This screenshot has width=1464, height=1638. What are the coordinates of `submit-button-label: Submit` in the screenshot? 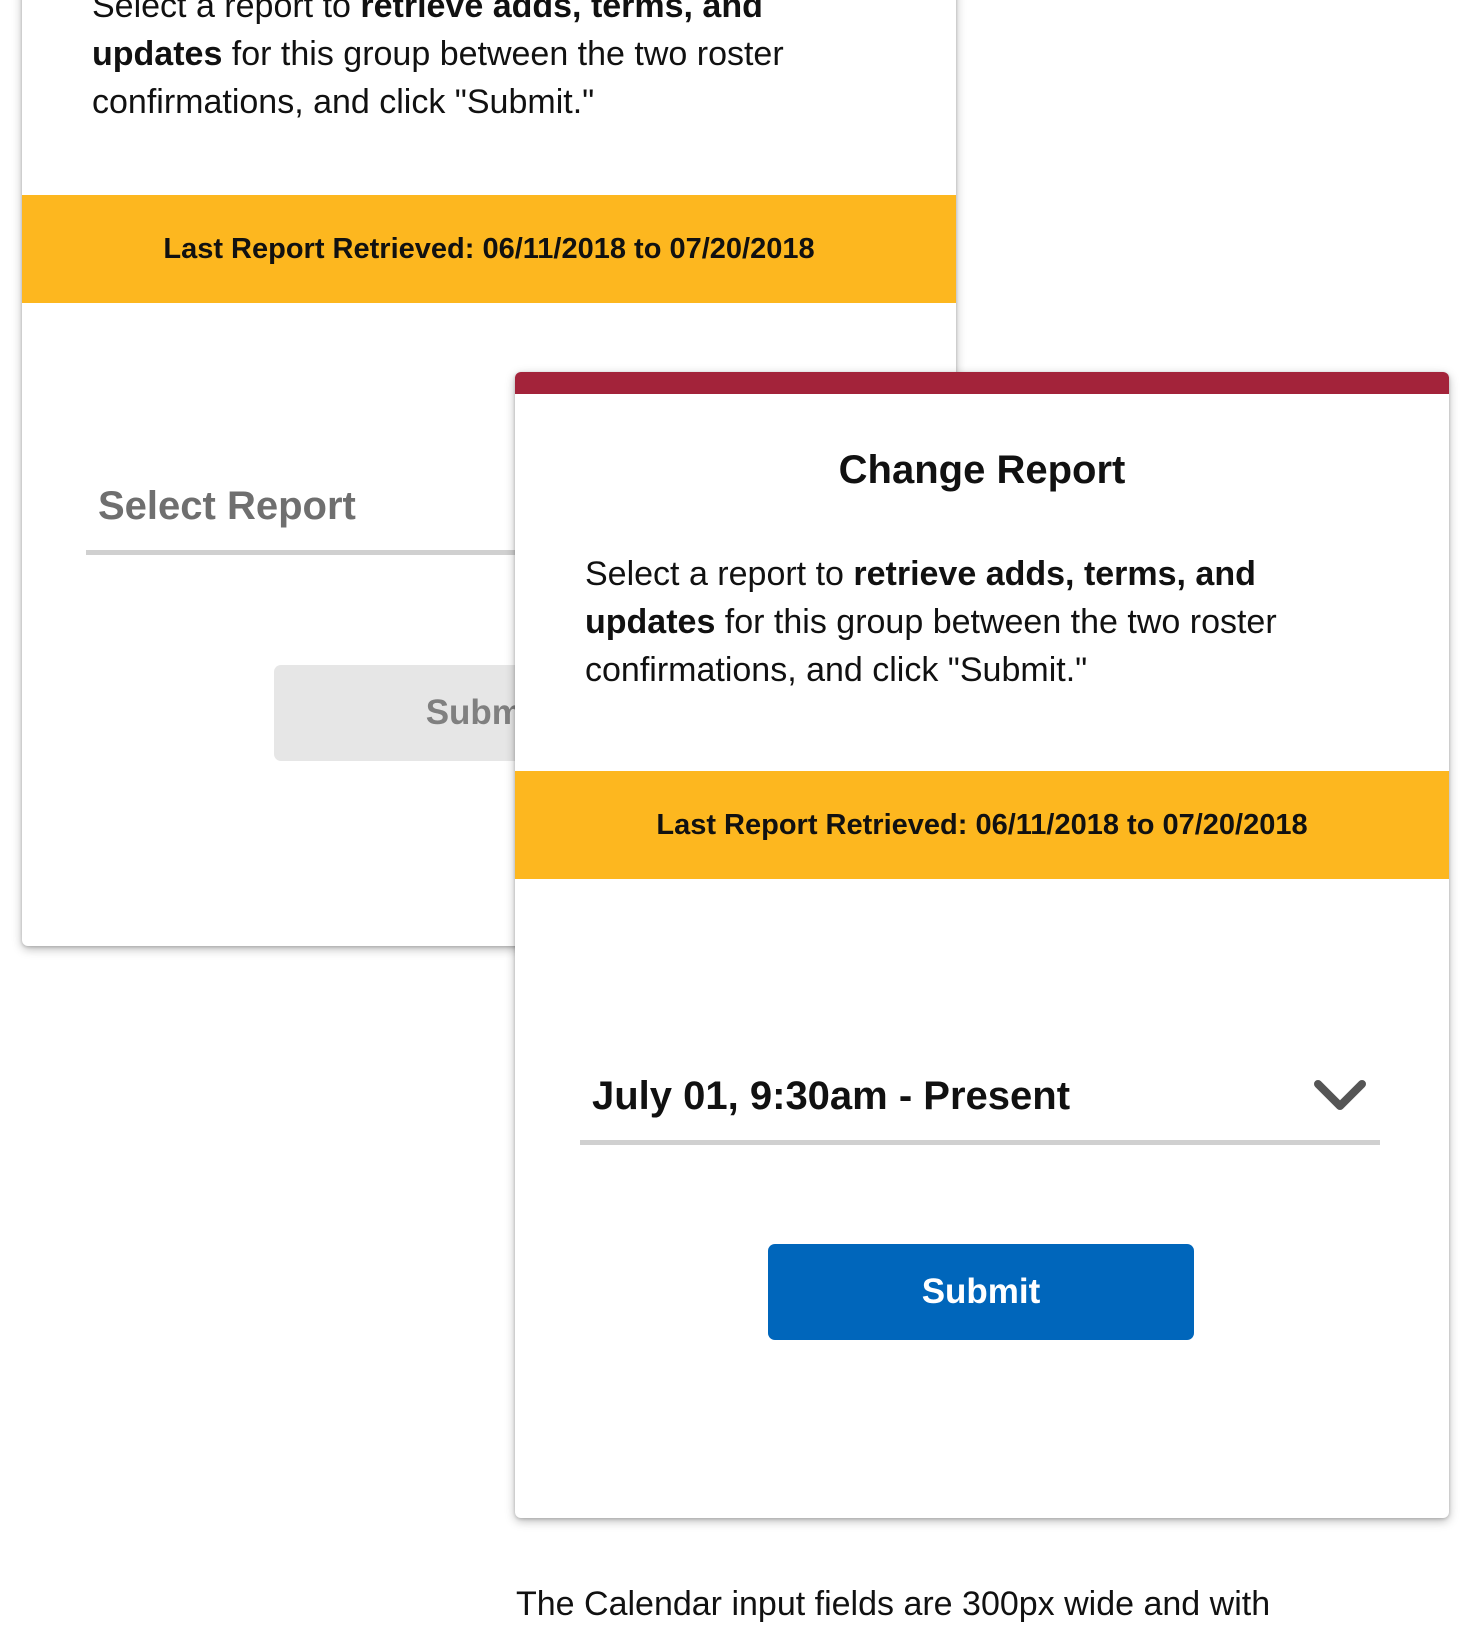 It's located at (981, 1291).